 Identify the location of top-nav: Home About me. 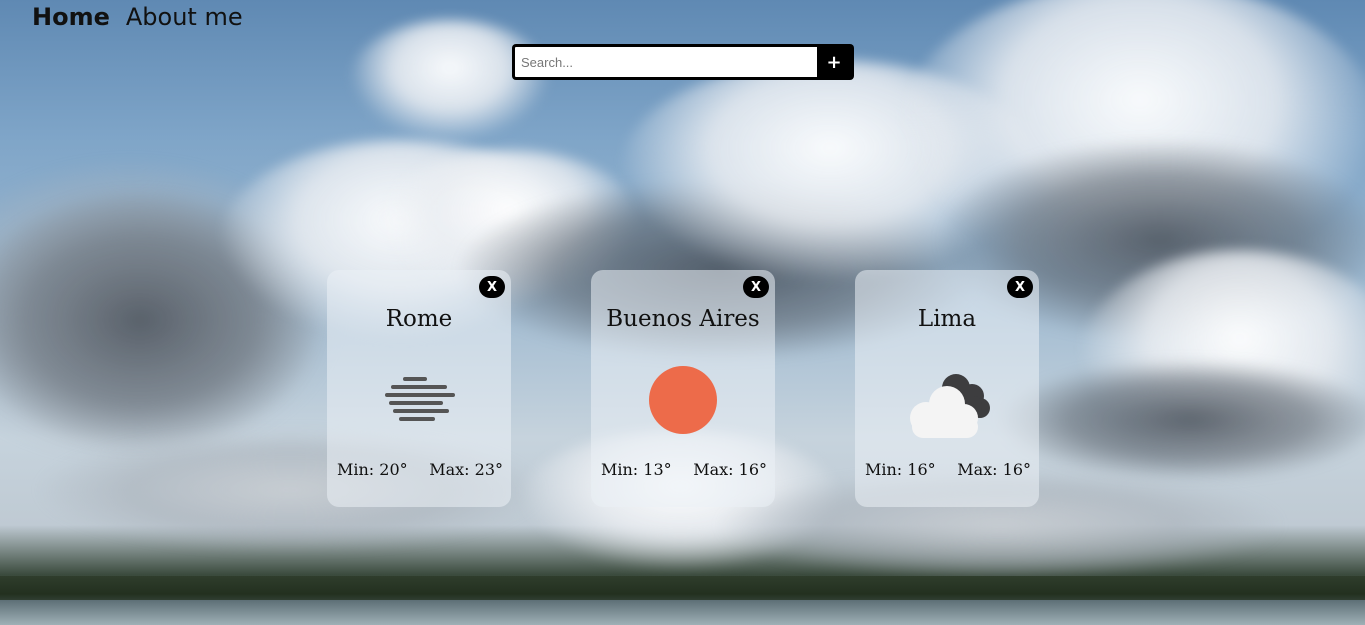
(137, 17).